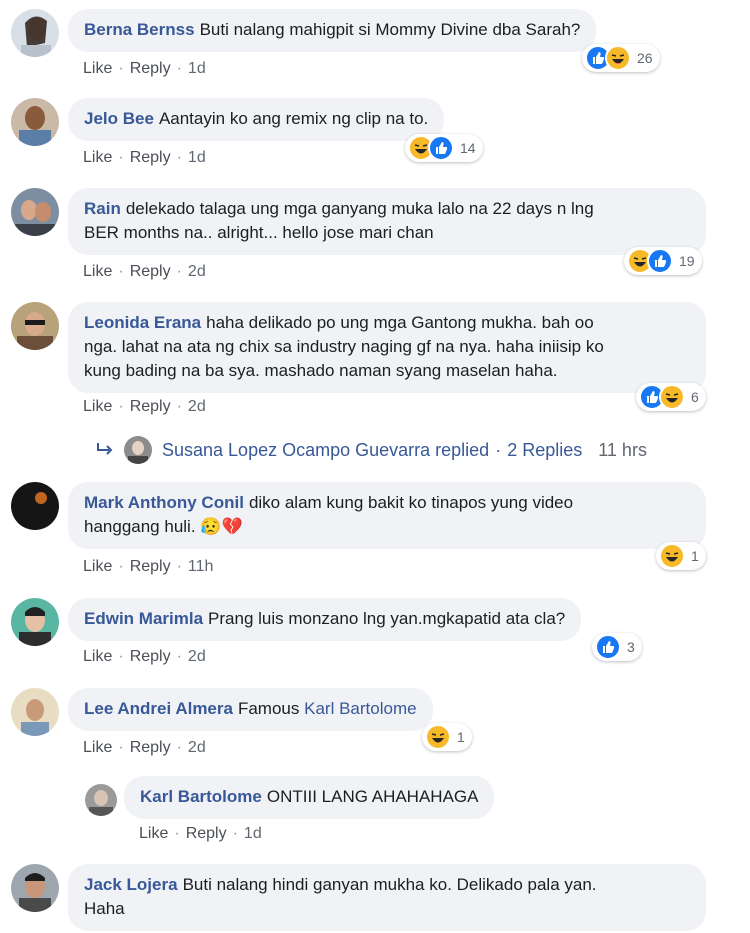  What do you see at coordinates (140, 526) in the screenshot?
I see `comment-text: hanggang huli.` at bounding box center [140, 526].